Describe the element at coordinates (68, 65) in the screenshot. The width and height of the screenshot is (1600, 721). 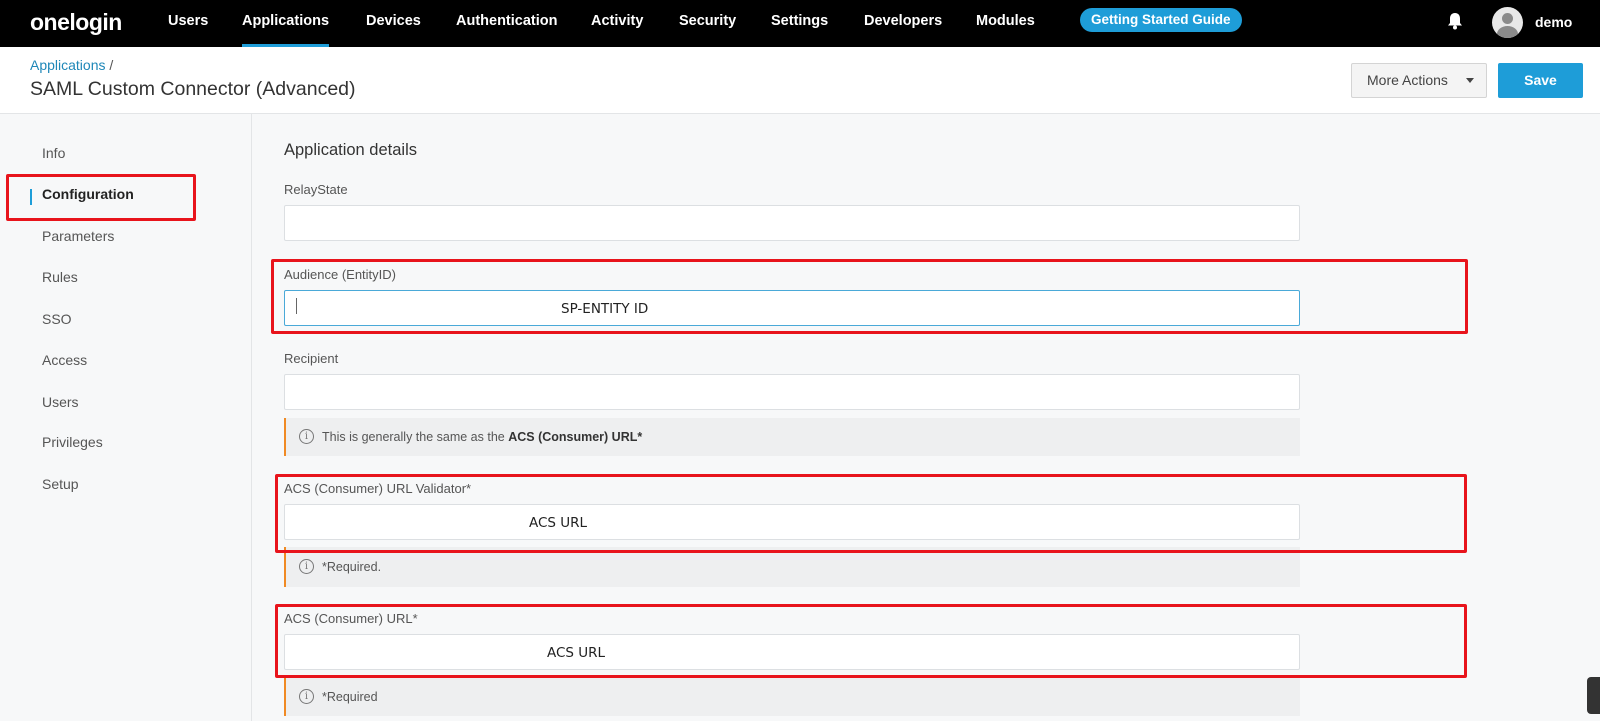
I see `breadcrumb-applications-link: Applications` at that location.